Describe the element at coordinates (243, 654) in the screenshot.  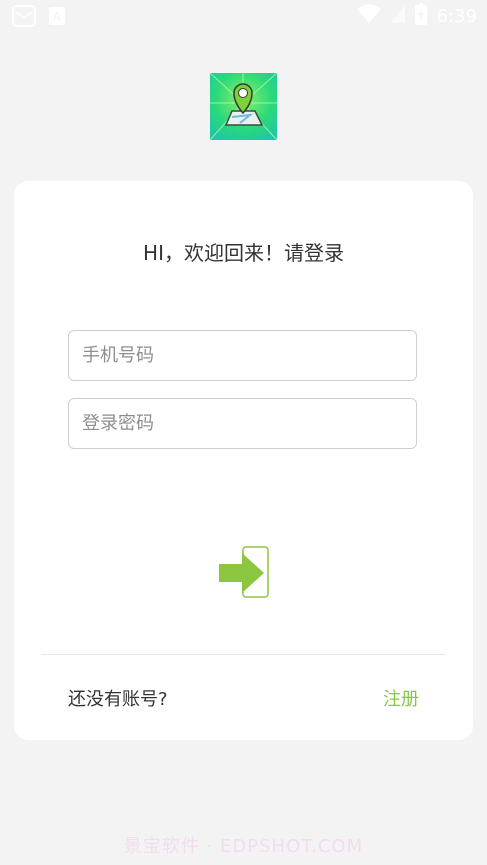
I see `divider` at that location.